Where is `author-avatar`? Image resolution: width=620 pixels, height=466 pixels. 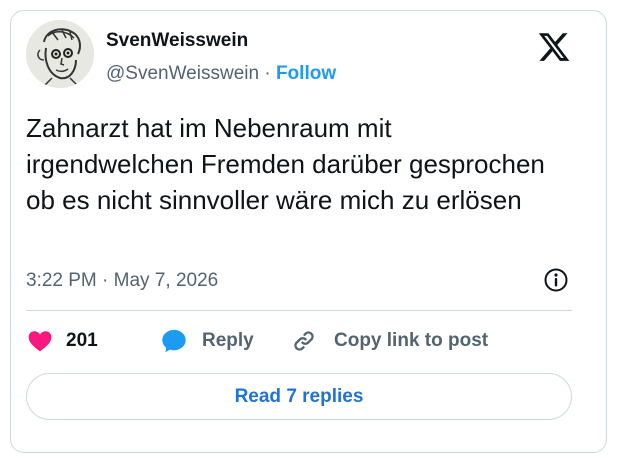
author-avatar is located at coordinates (60, 54).